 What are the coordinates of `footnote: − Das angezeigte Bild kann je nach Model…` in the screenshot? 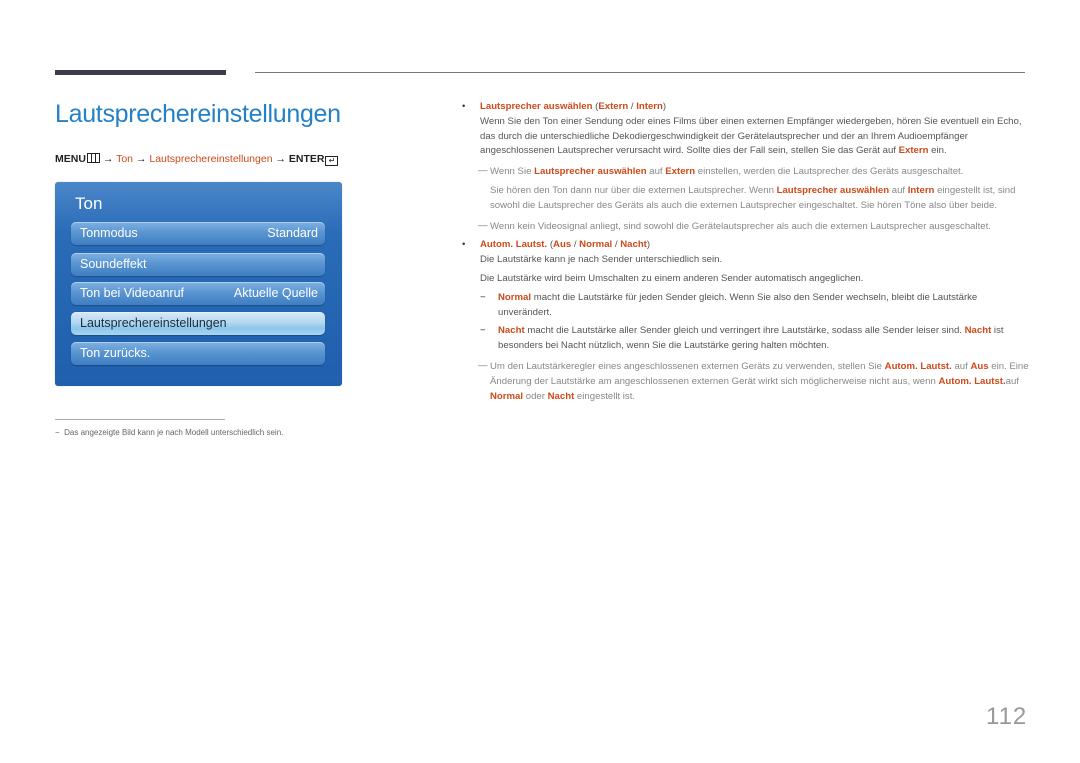 It's located at (169, 432).